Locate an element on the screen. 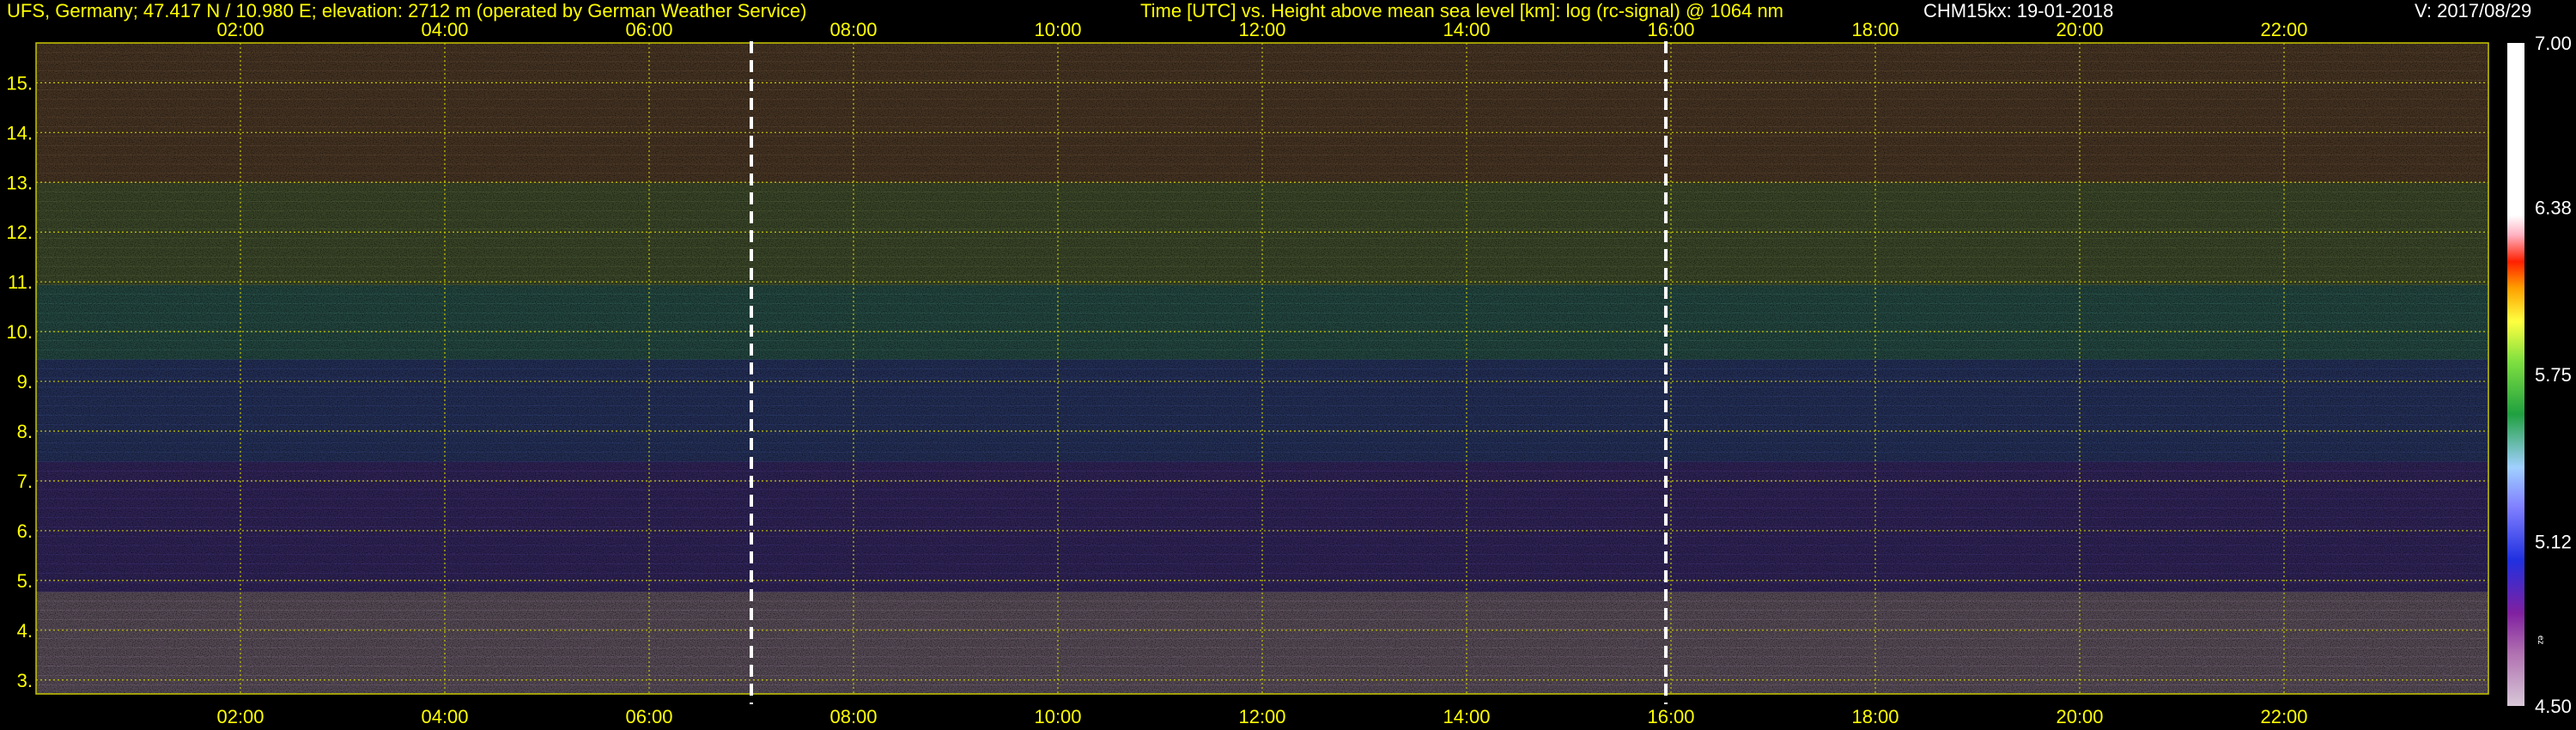 The width and height of the screenshot is (2576, 730). colorbar-tick-label: 5.75 is located at coordinates (2553, 375).